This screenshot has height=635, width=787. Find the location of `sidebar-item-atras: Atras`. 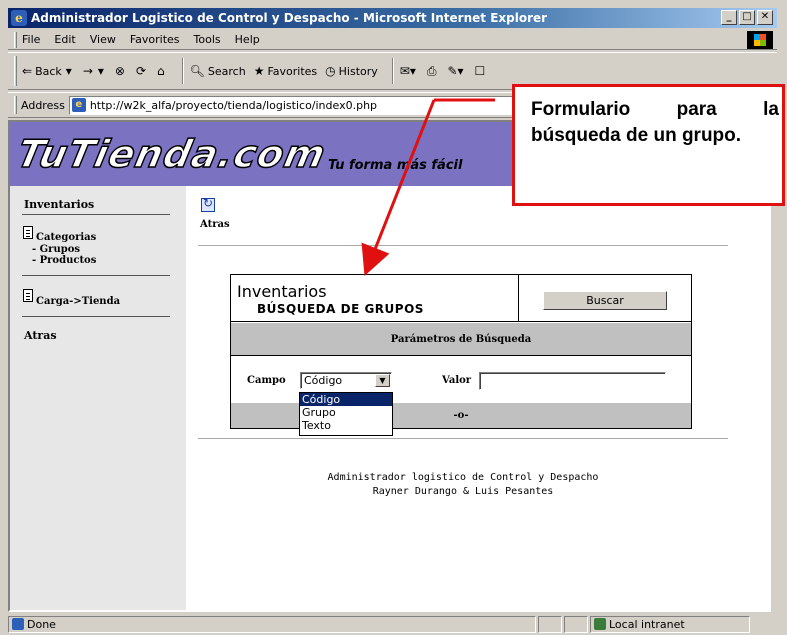

sidebar-item-atras: Atras is located at coordinates (40, 335).